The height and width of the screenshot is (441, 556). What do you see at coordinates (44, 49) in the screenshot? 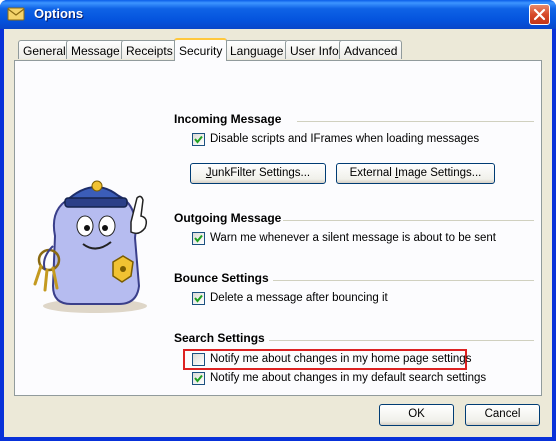
I see `tab-general: General` at bounding box center [44, 49].